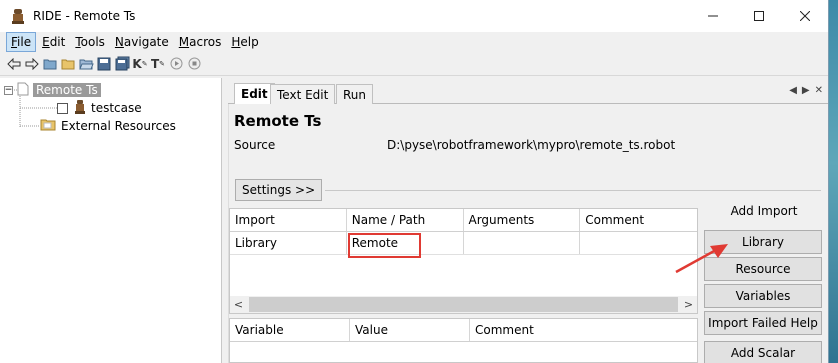  Describe the element at coordinates (50, 64) in the screenshot. I see `open-folder-icon` at that location.